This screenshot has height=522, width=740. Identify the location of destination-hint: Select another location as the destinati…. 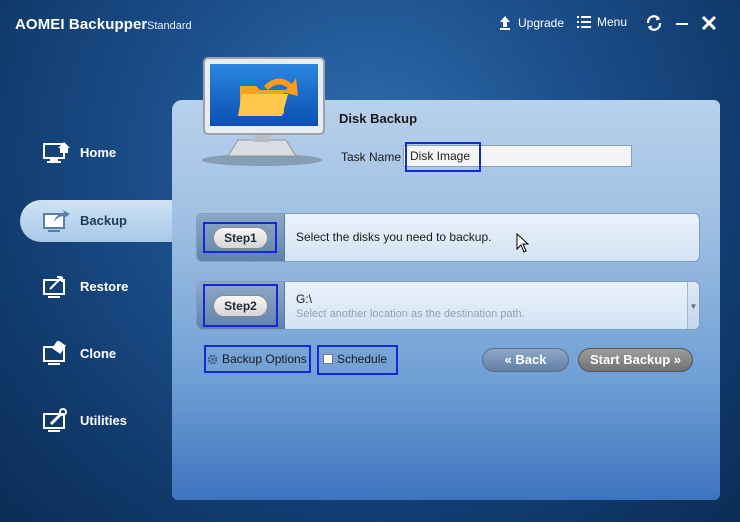
(410, 314).